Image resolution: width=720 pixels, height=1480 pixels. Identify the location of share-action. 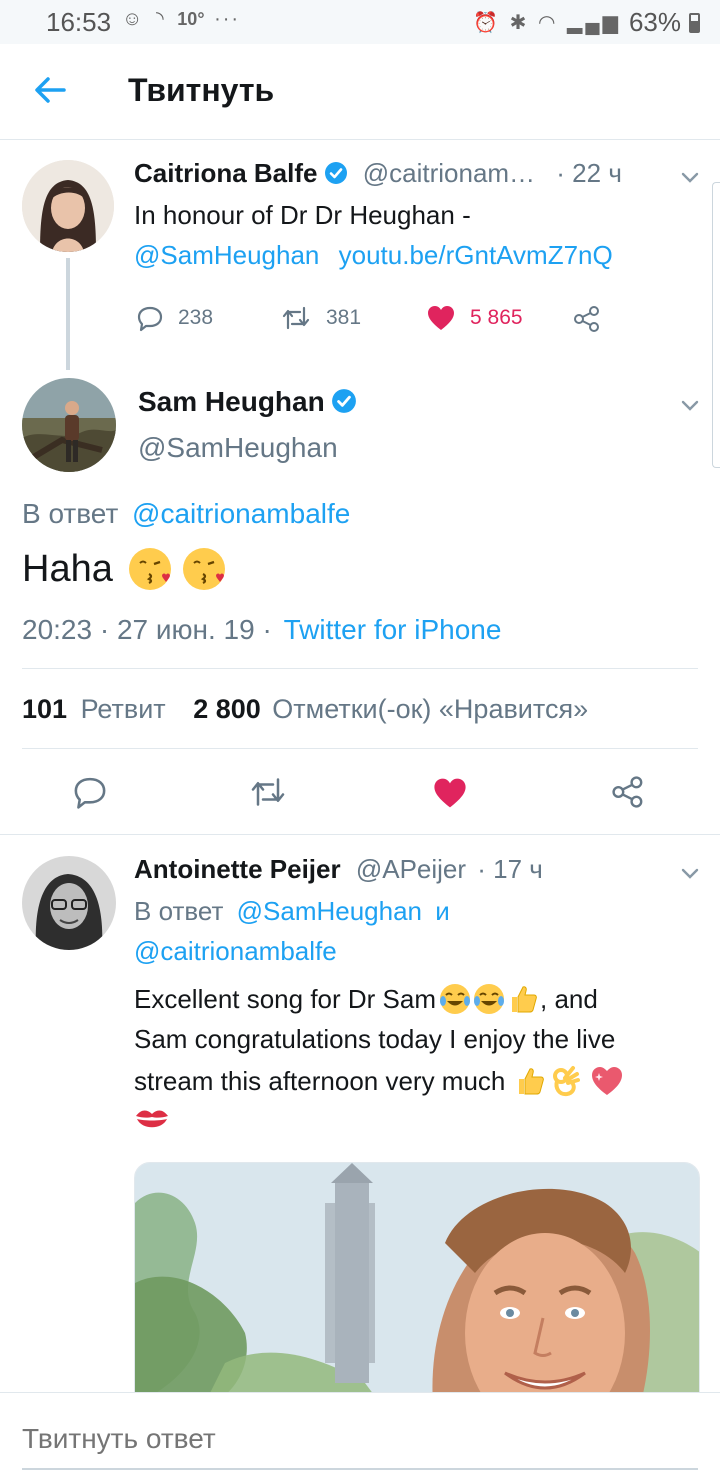
(587, 319).